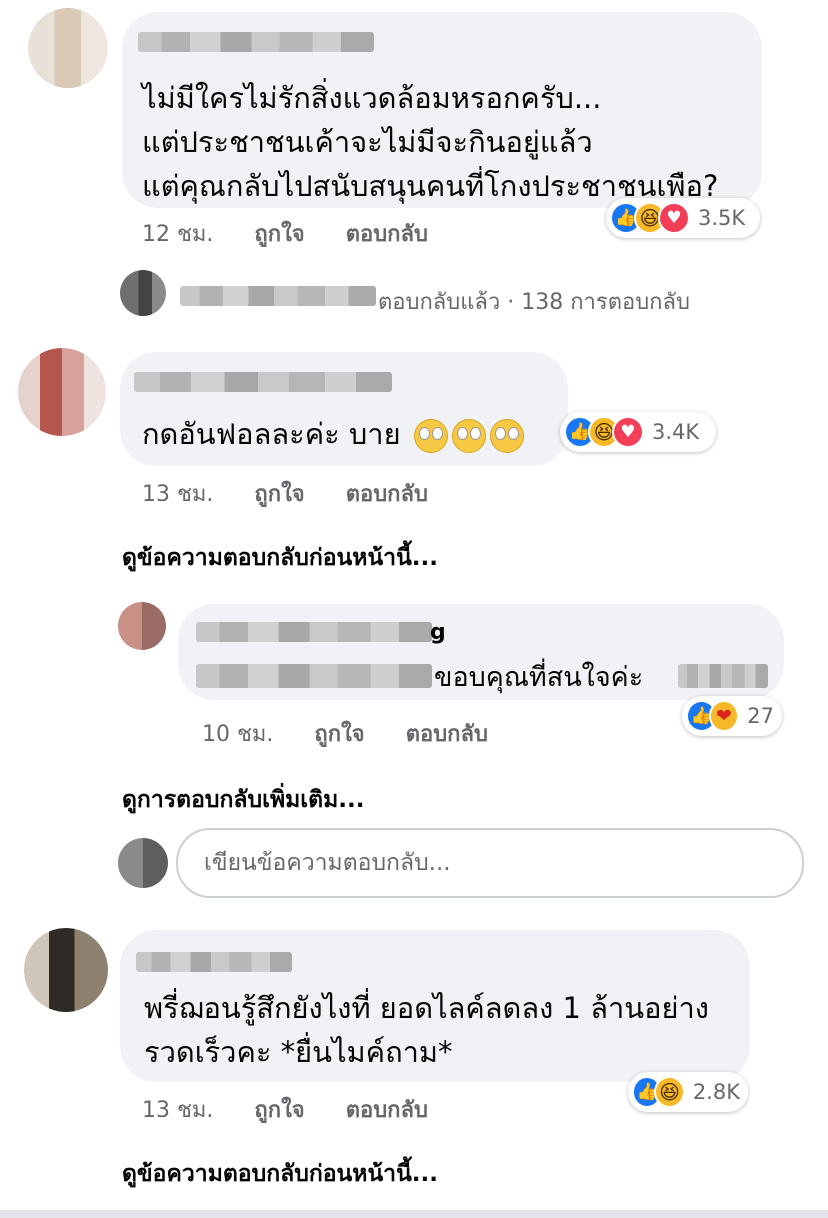 Image resolution: width=828 pixels, height=1218 pixels. I want to click on reaction-summary: 👍 😆 ♥ 3.5K, so click(683, 218).